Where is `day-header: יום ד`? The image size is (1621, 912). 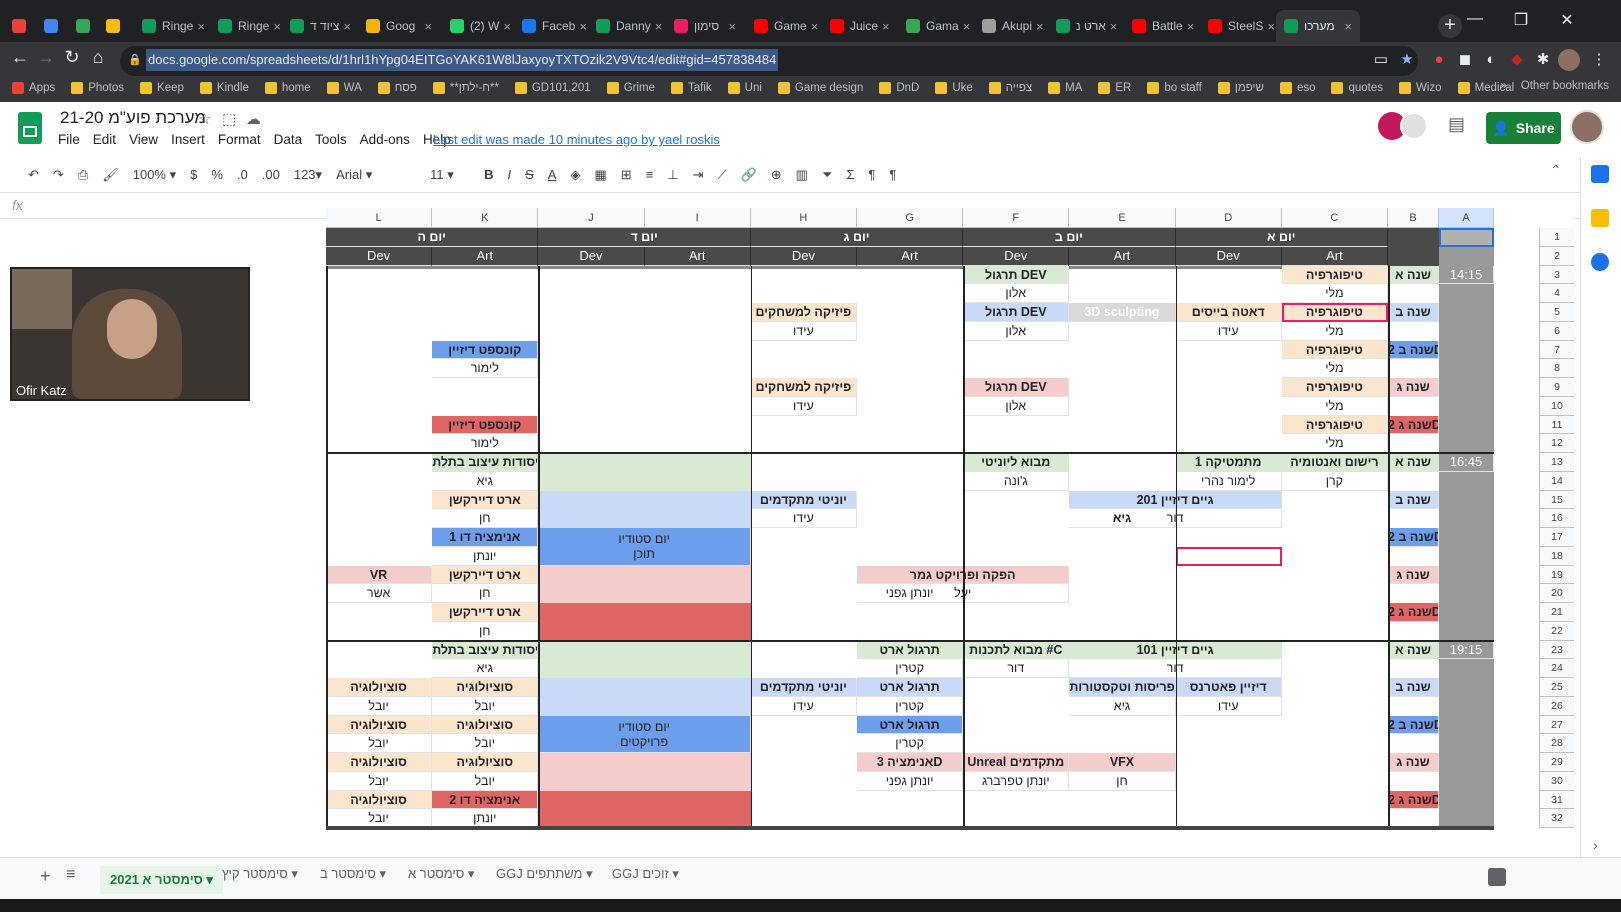
day-header: יום ד is located at coordinates (644, 237).